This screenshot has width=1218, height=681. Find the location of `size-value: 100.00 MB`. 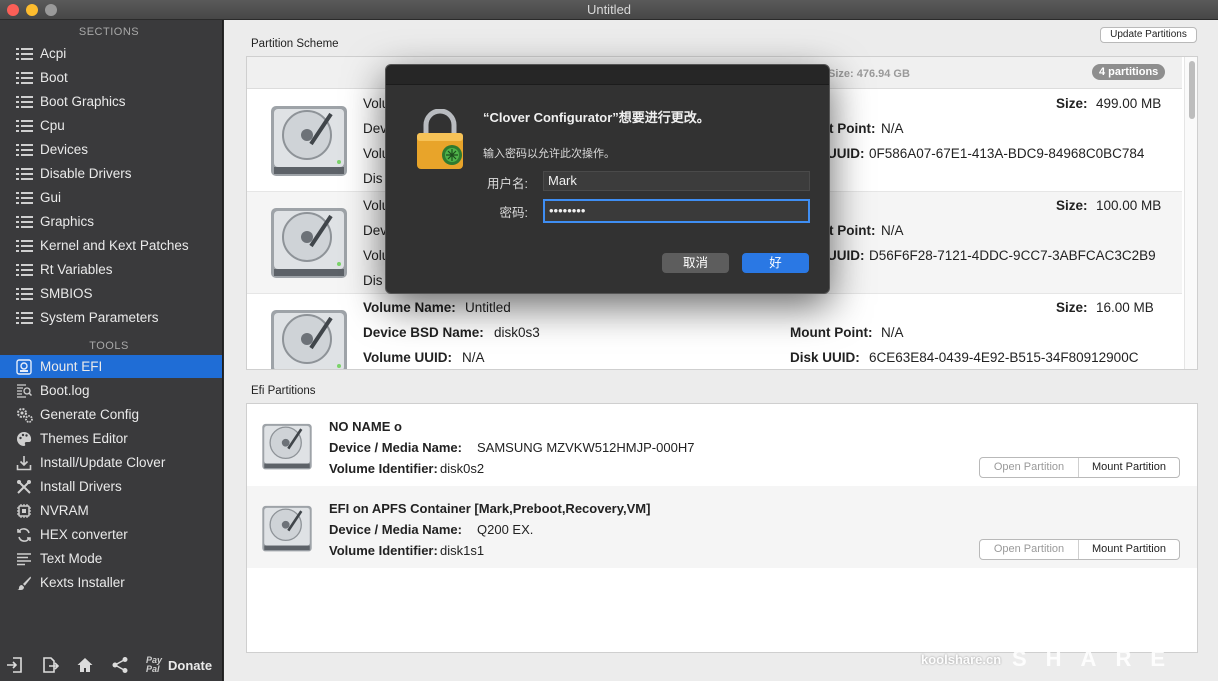

size-value: 100.00 MB is located at coordinates (1129, 205).